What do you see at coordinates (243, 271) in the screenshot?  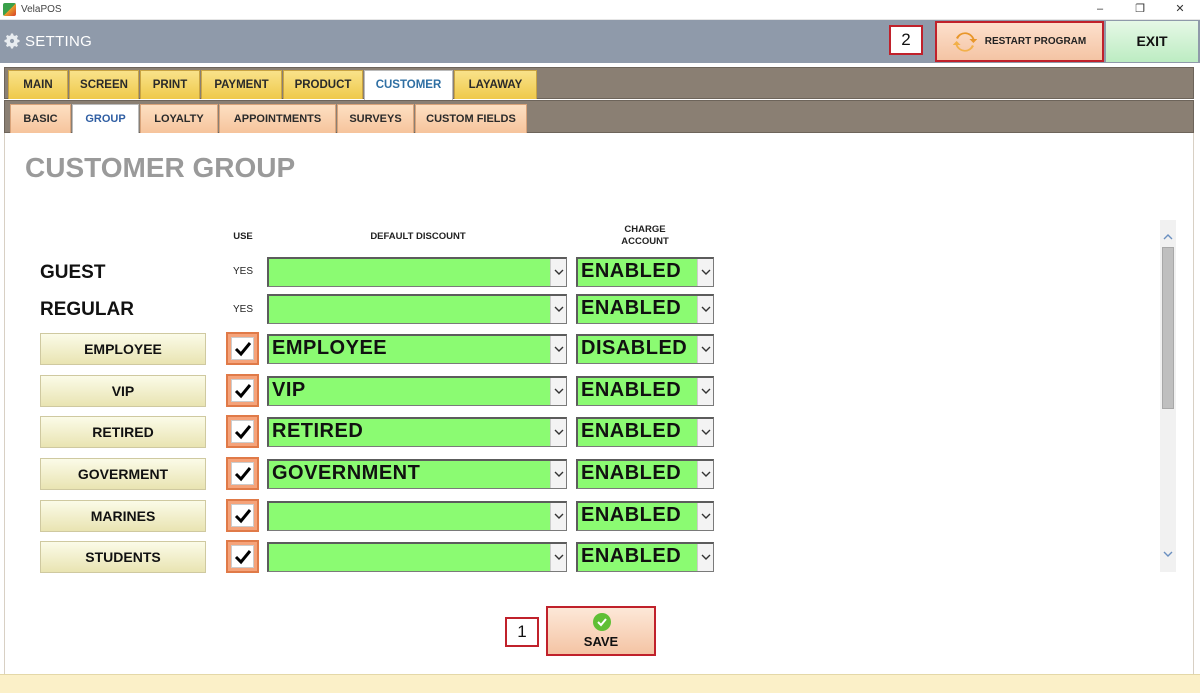 I see `use-value-guest: YES` at bounding box center [243, 271].